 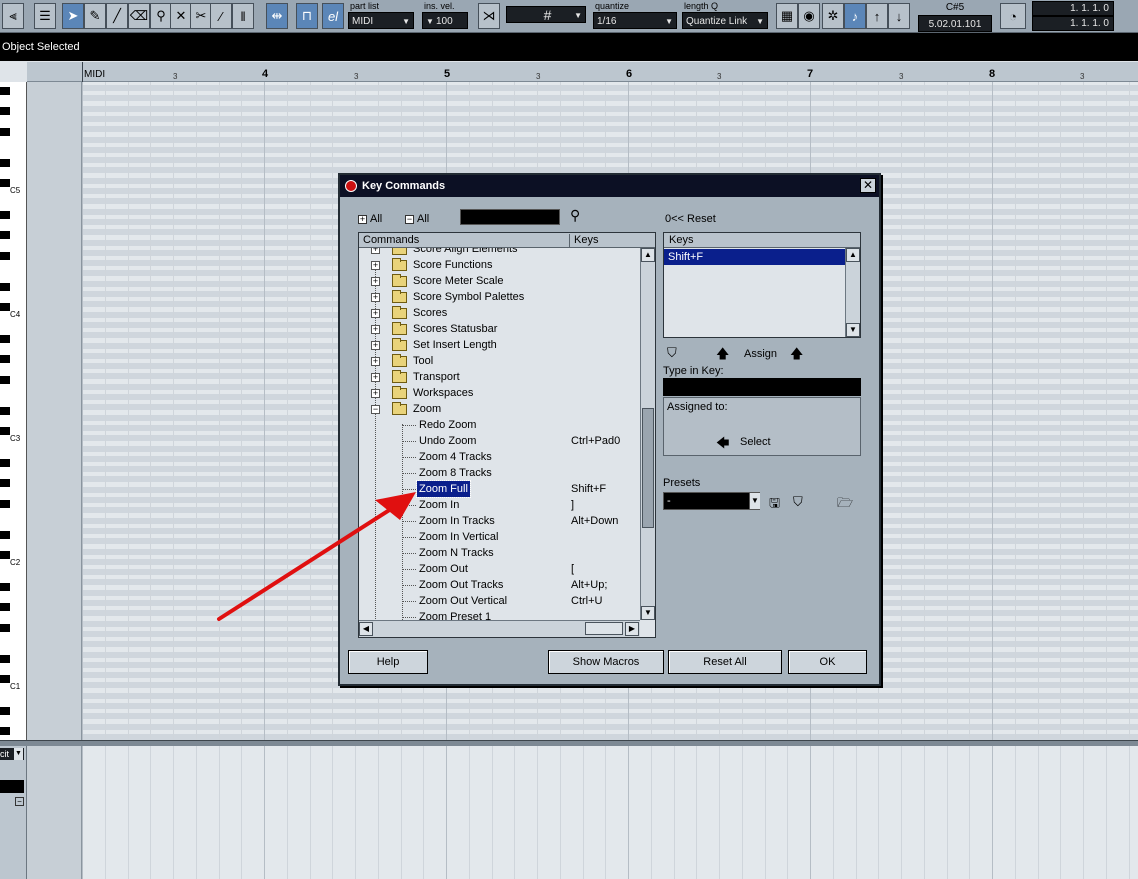 I want to click on commands-vscrollbar: ▲ ▼, so click(x=647, y=434).